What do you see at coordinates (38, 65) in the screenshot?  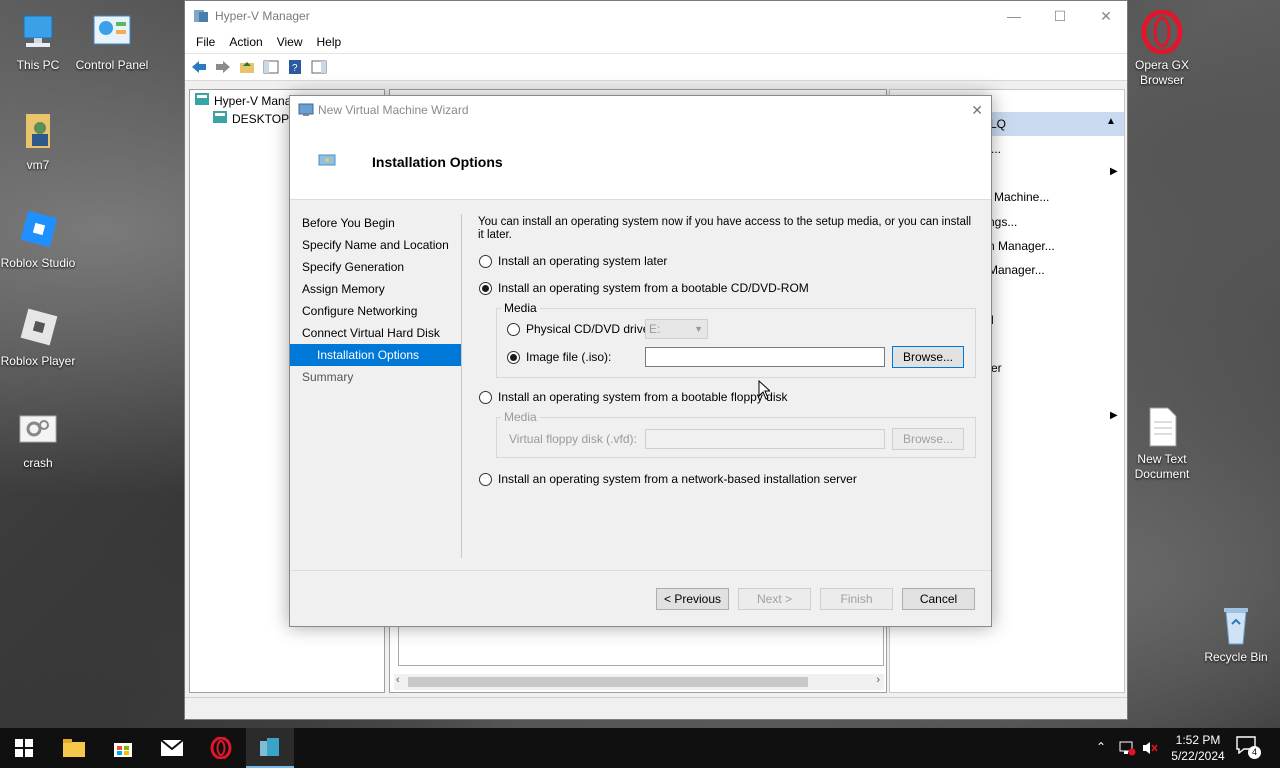 I see `desktop-icon-label: This PC` at bounding box center [38, 65].